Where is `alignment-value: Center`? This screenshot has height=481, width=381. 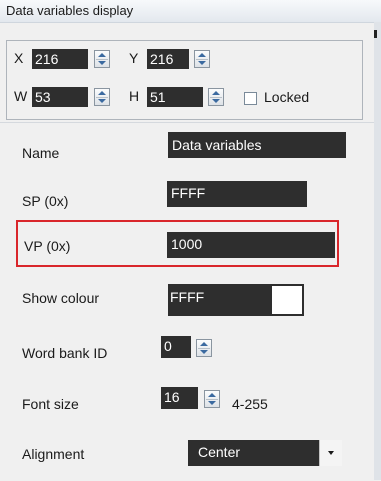
alignment-value: Center is located at coordinates (219, 452).